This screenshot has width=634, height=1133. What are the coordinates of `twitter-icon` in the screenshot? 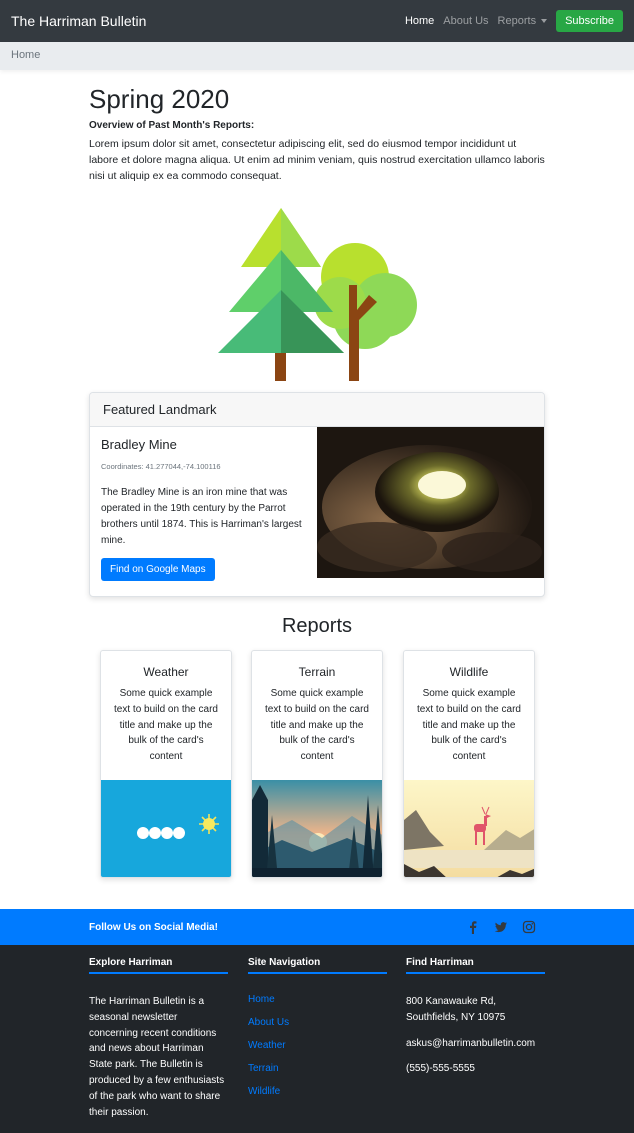 It's located at (501, 927).